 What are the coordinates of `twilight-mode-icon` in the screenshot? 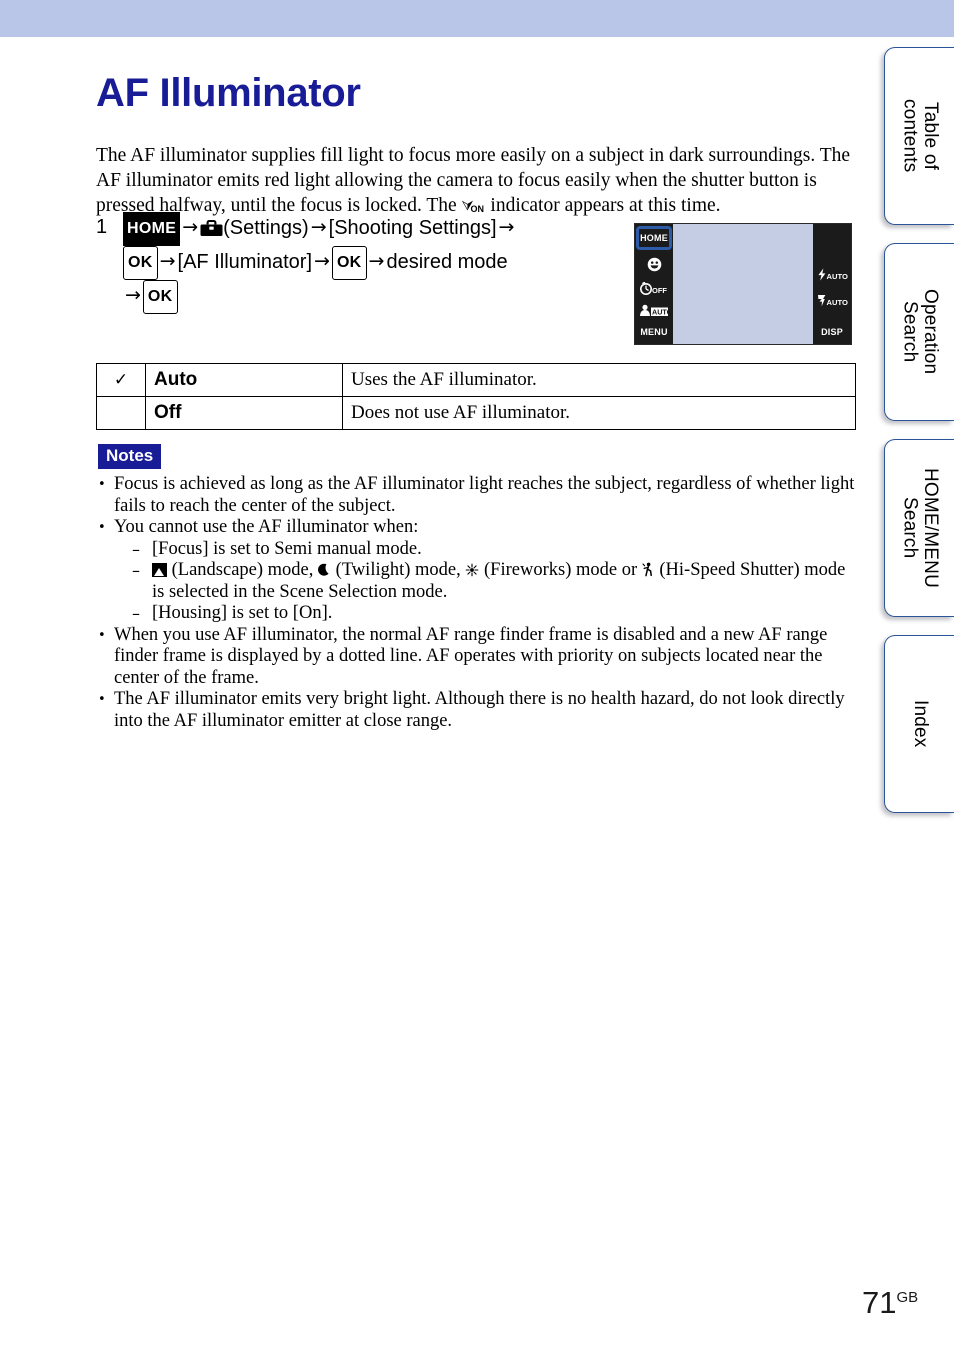 It's located at (324, 572).